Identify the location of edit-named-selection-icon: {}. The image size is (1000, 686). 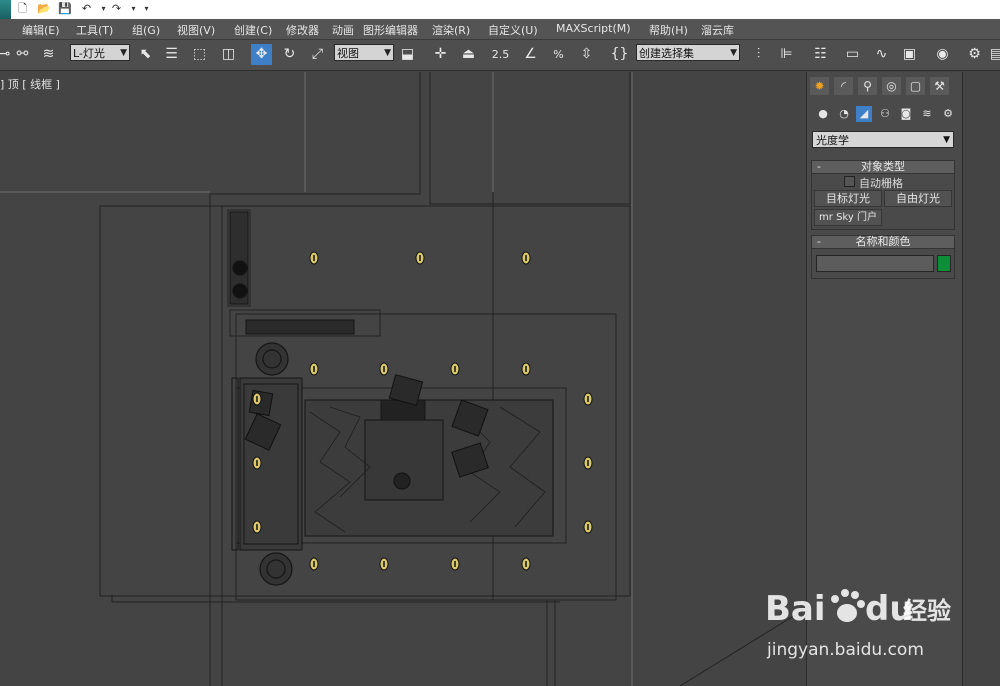
(619, 54).